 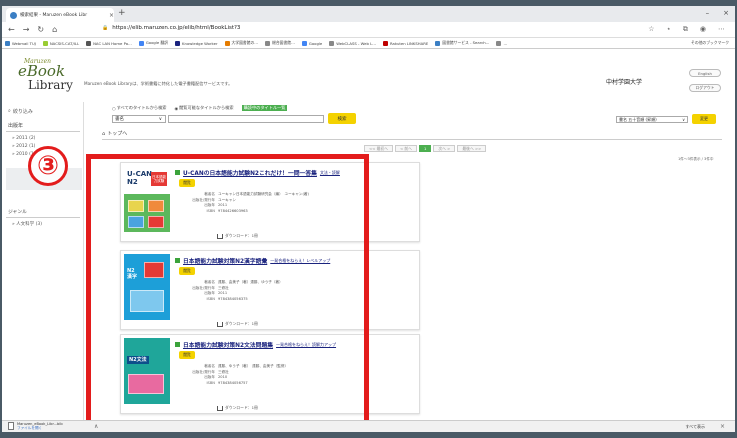 What do you see at coordinates (228, 344) in the screenshot?
I see `book-title-link: 日本語能力試験対策N2文法問題集` at bounding box center [228, 344].